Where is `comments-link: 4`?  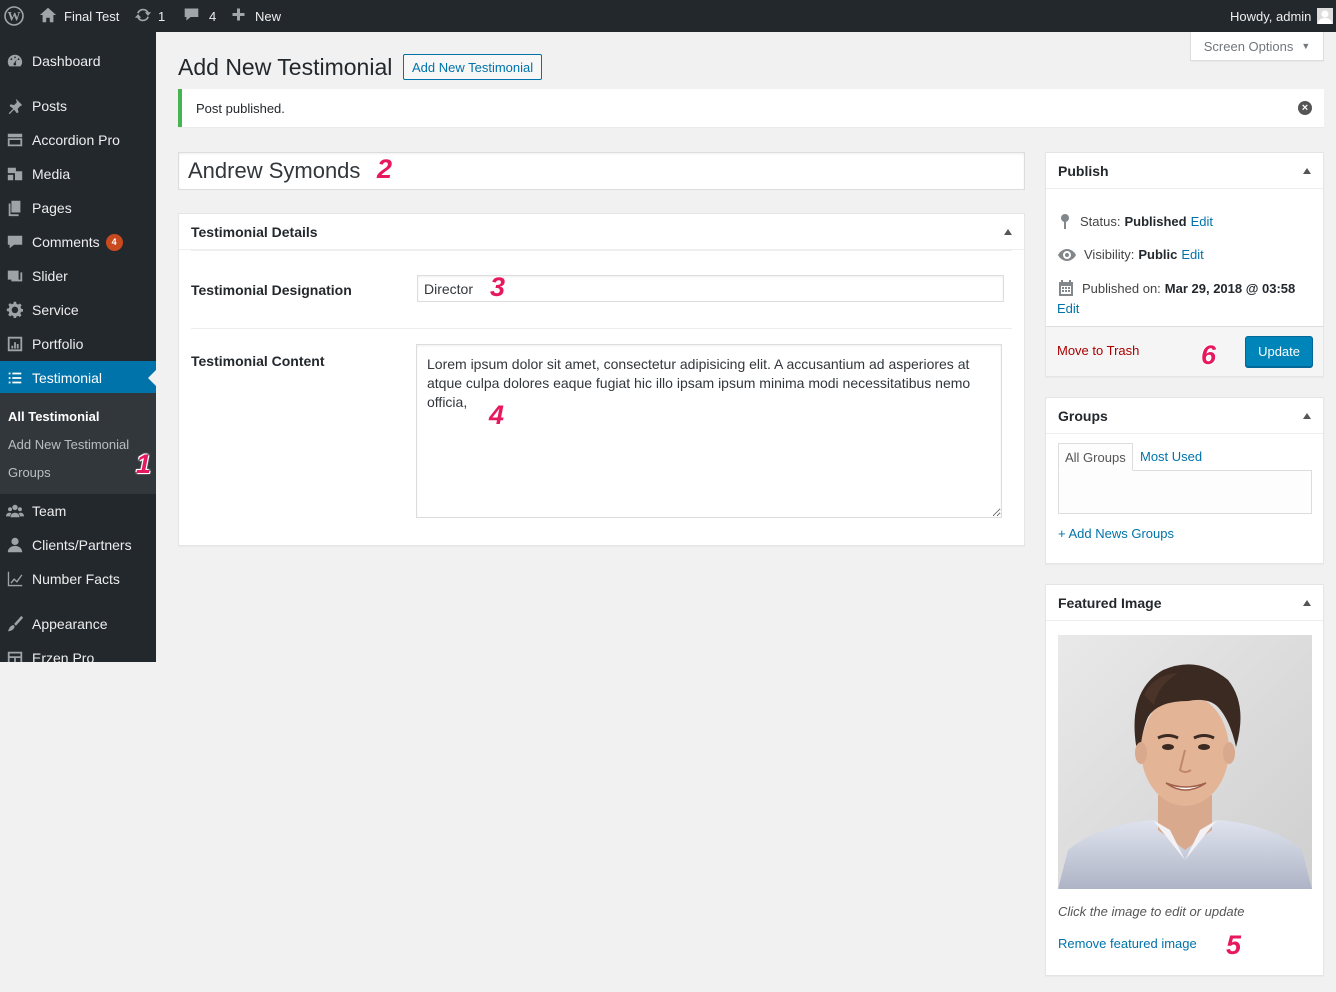 comments-link: 4 is located at coordinates (199, 16).